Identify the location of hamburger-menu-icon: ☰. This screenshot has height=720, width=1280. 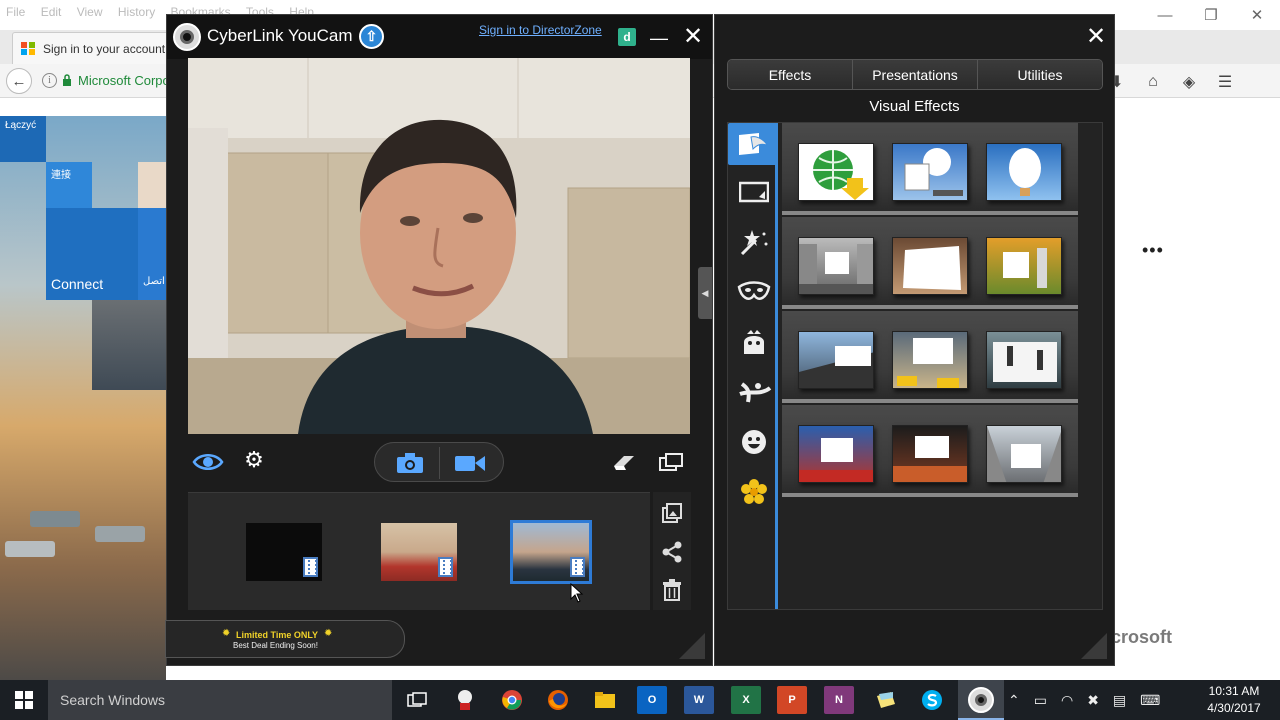
(1225, 82).